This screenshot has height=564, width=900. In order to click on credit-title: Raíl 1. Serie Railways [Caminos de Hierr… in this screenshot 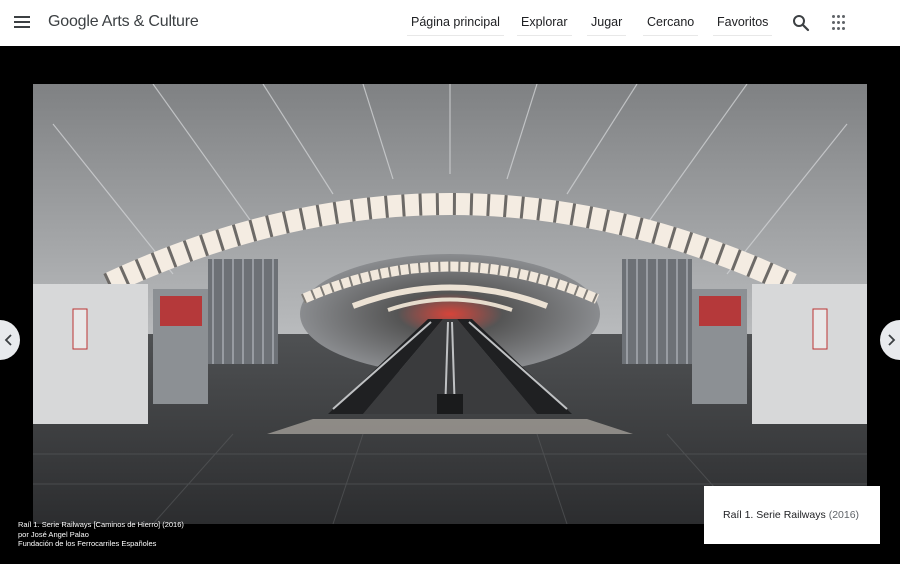, I will do `click(101, 524)`.